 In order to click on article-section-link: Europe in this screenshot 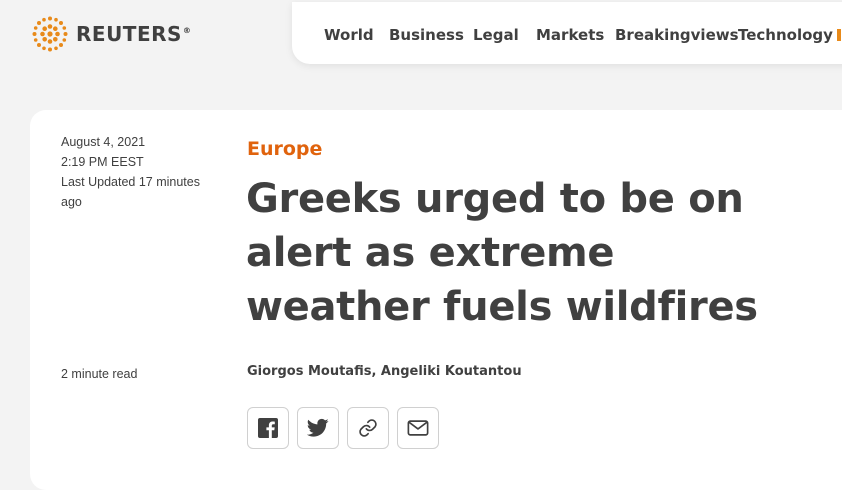, I will do `click(284, 149)`.